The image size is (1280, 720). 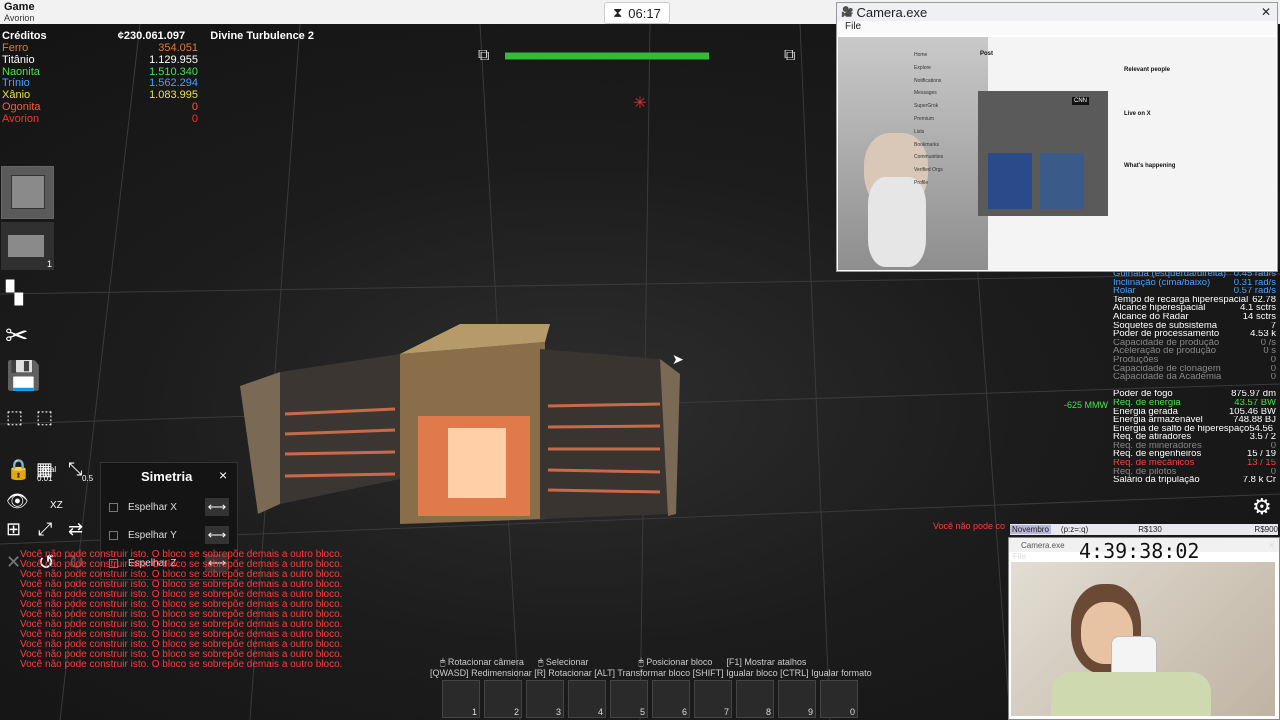 I want to click on mirror-x-checkbox, so click(x=113, y=507).